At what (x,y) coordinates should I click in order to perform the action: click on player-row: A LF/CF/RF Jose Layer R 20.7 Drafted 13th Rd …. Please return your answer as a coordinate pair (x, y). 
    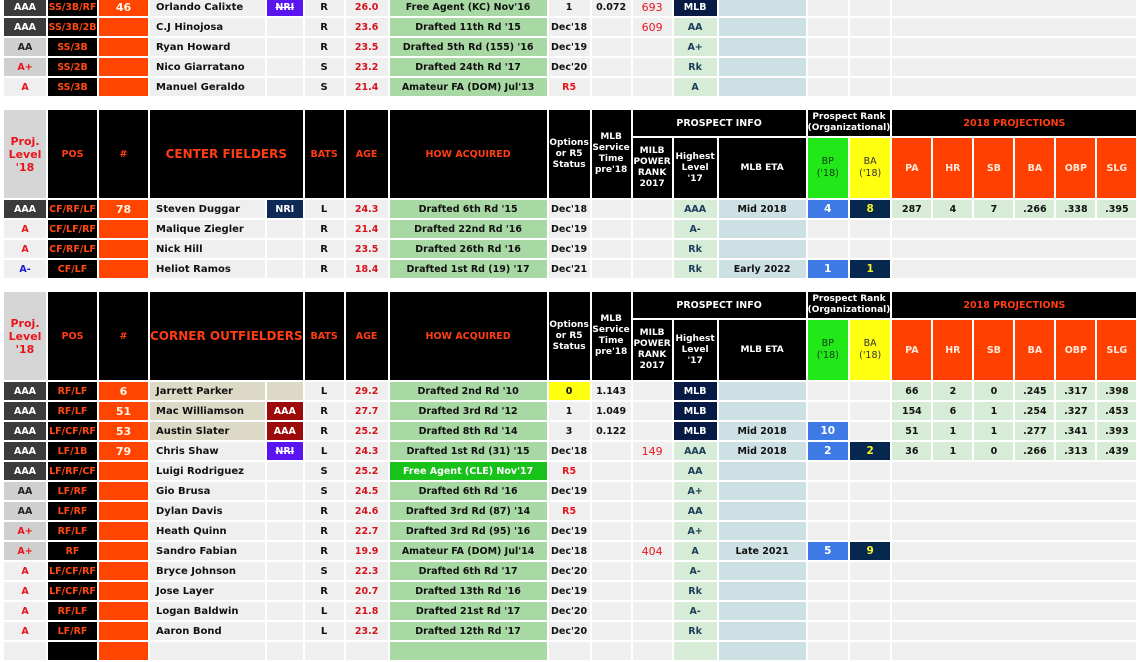
    Looking at the image, I should click on (570, 591).